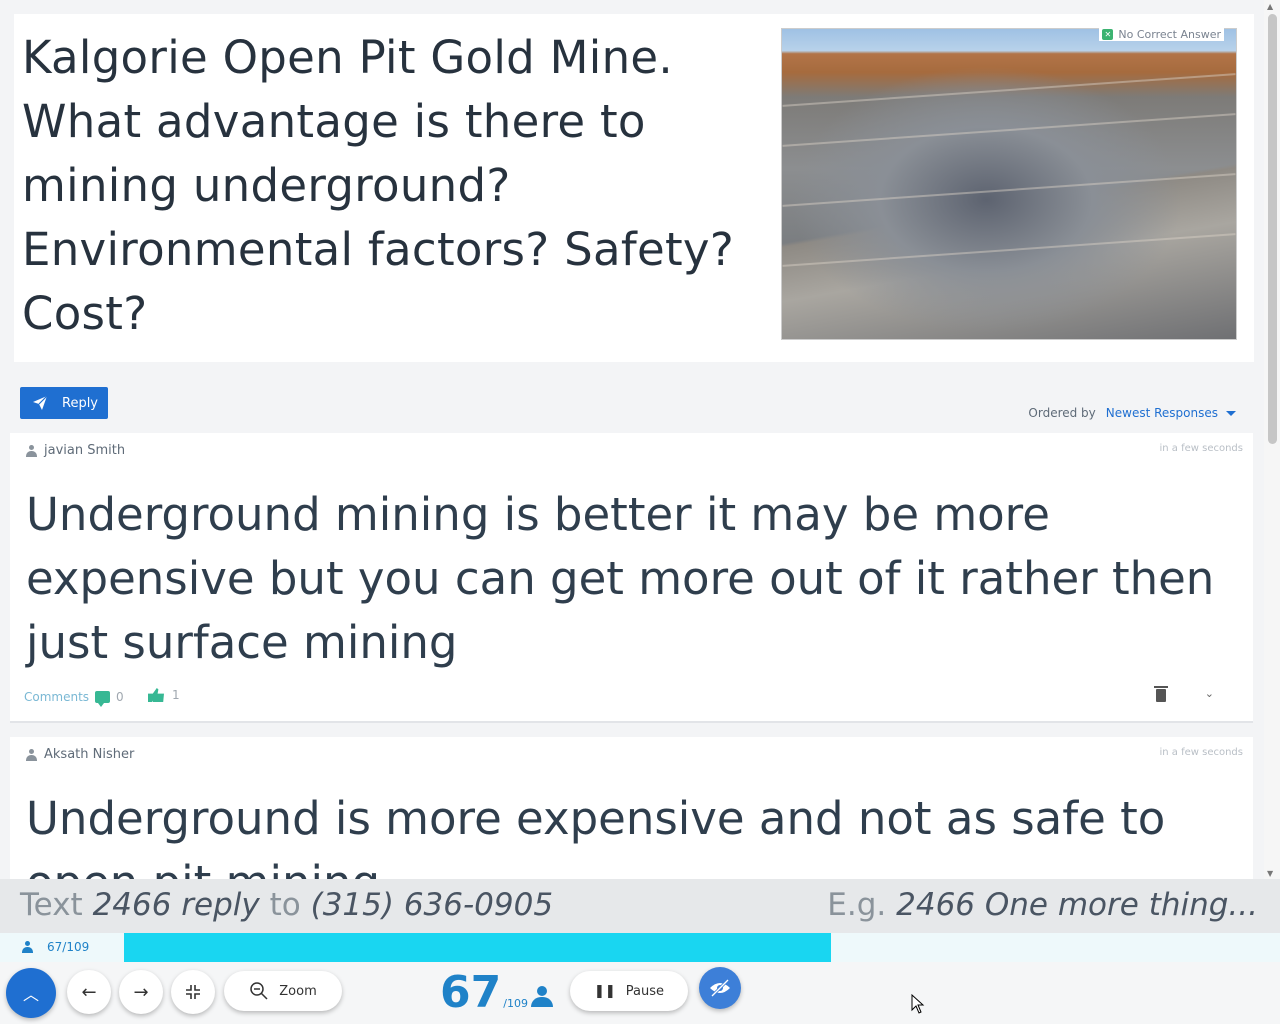  What do you see at coordinates (120, 697) in the screenshot?
I see `comment-count: 0` at bounding box center [120, 697].